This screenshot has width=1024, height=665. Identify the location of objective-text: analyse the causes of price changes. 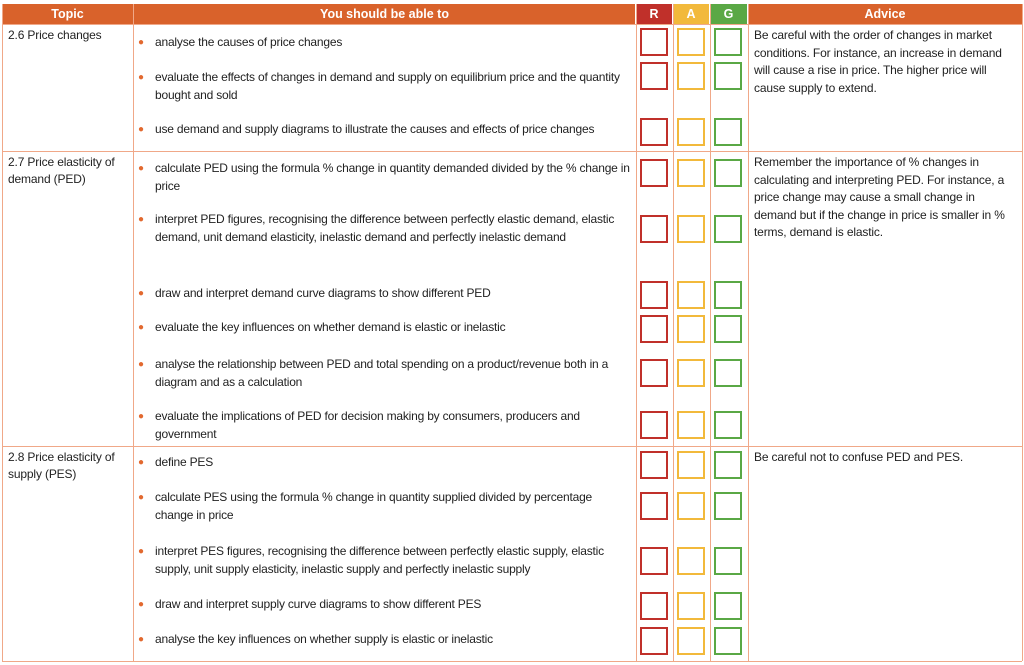
(249, 42).